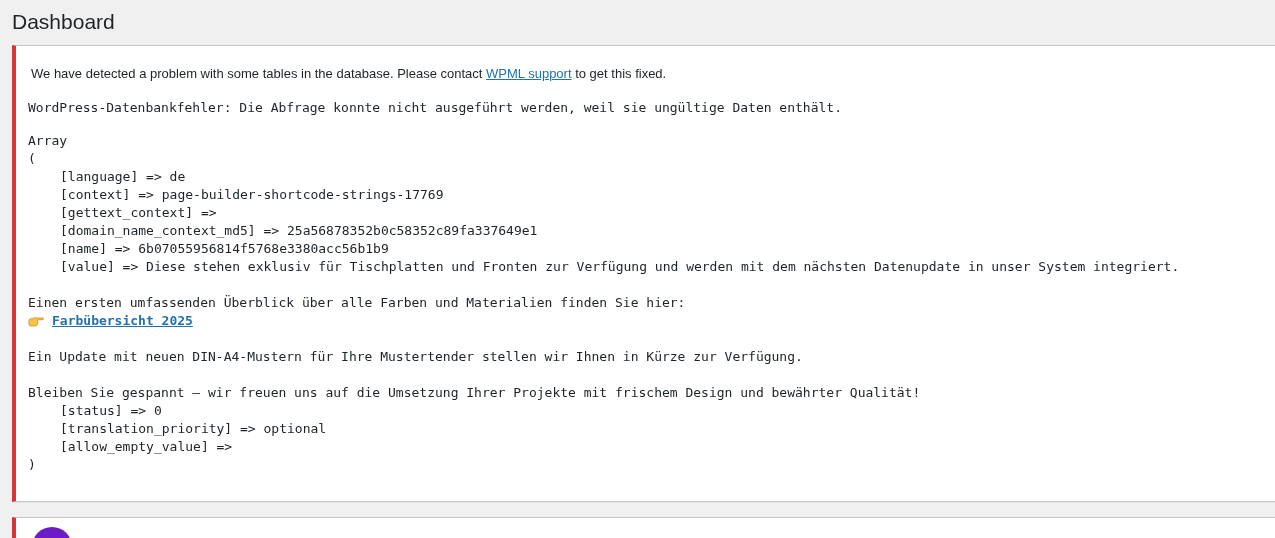  Describe the element at coordinates (123, 177) in the screenshot. I see `dump-entry: [language] => de` at that location.